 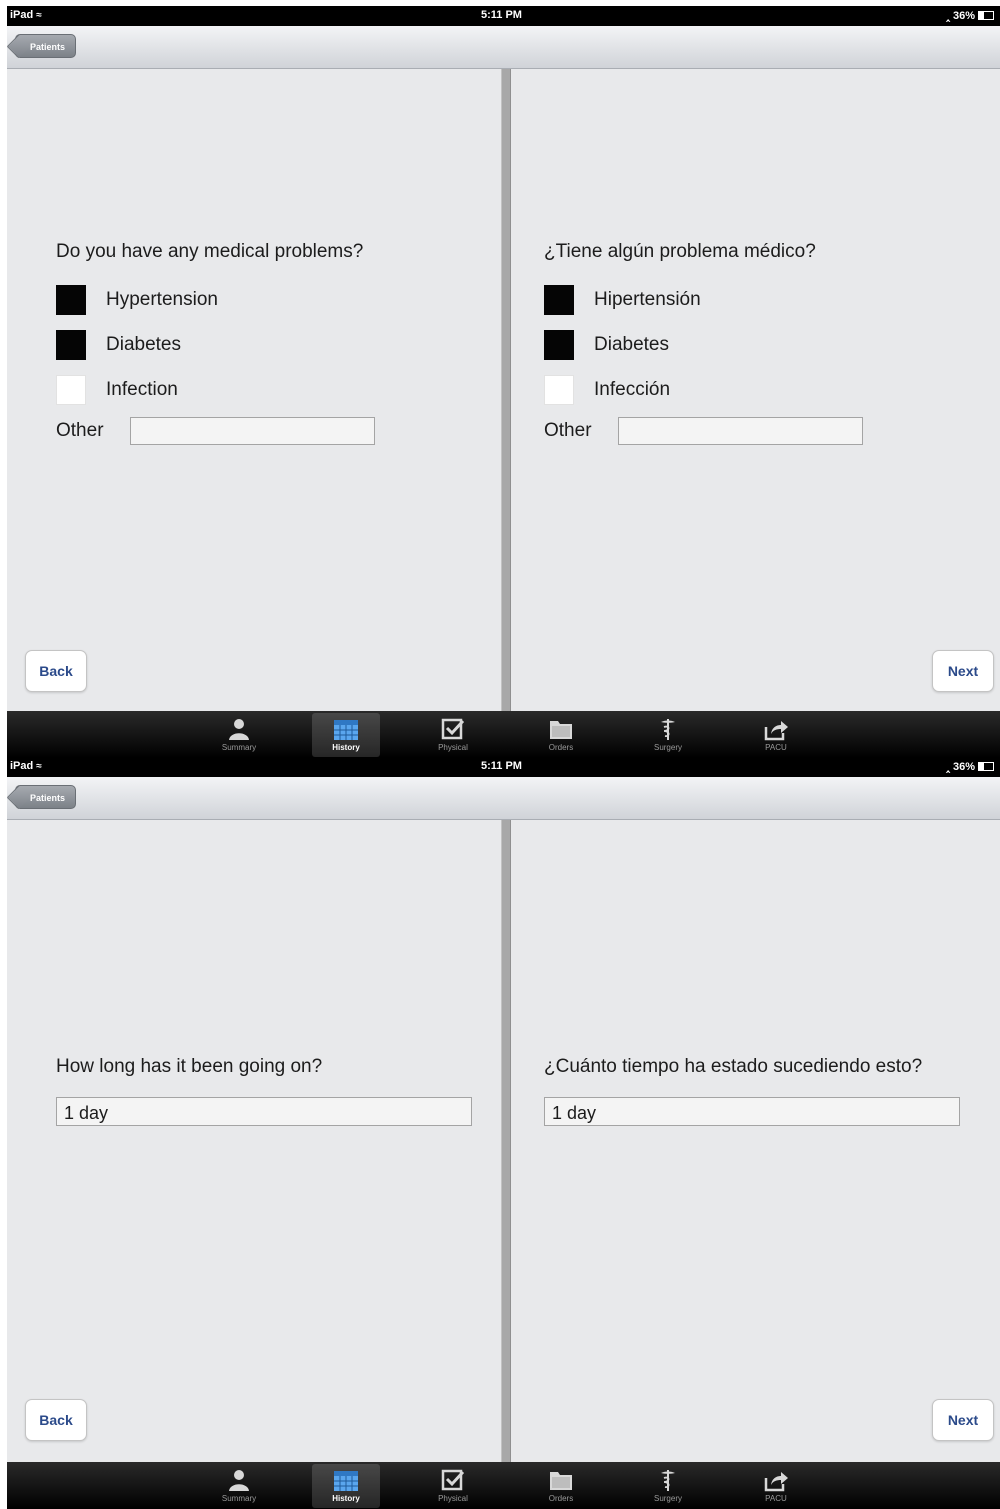 I want to click on question-text: How long has it been going on?, so click(x=189, y=1066).